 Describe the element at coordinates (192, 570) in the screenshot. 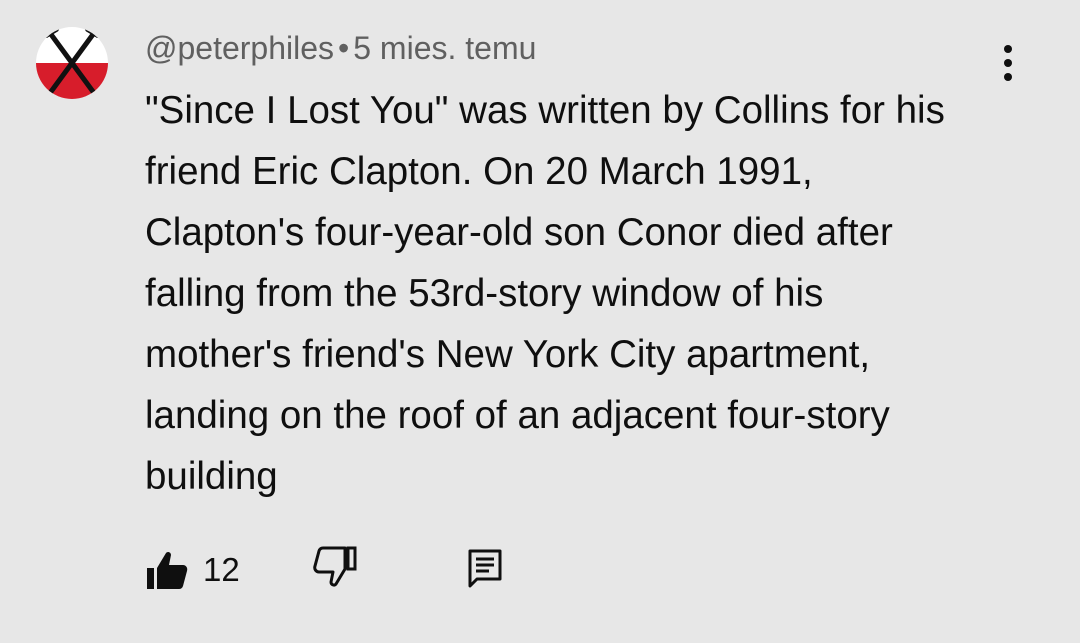

I see `like-button: 12` at that location.